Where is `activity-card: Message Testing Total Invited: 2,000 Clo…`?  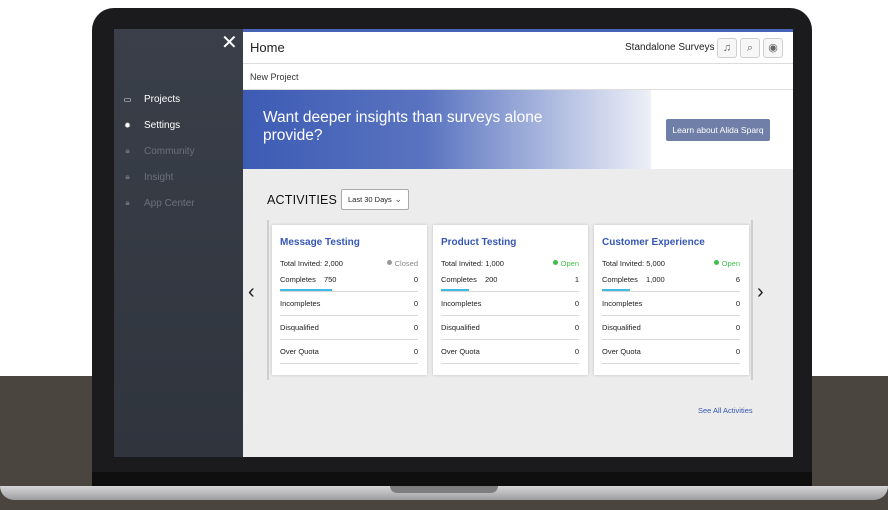
activity-card: Message Testing Total Invited: 2,000 Clo… is located at coordinates (349, 300).